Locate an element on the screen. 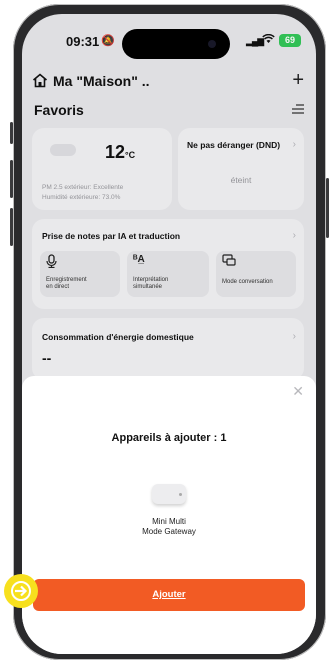 The height and width of the screenshot is (664, 333). device-name: Mini Multi Mode Gateway is located at coordinates (169, 527).